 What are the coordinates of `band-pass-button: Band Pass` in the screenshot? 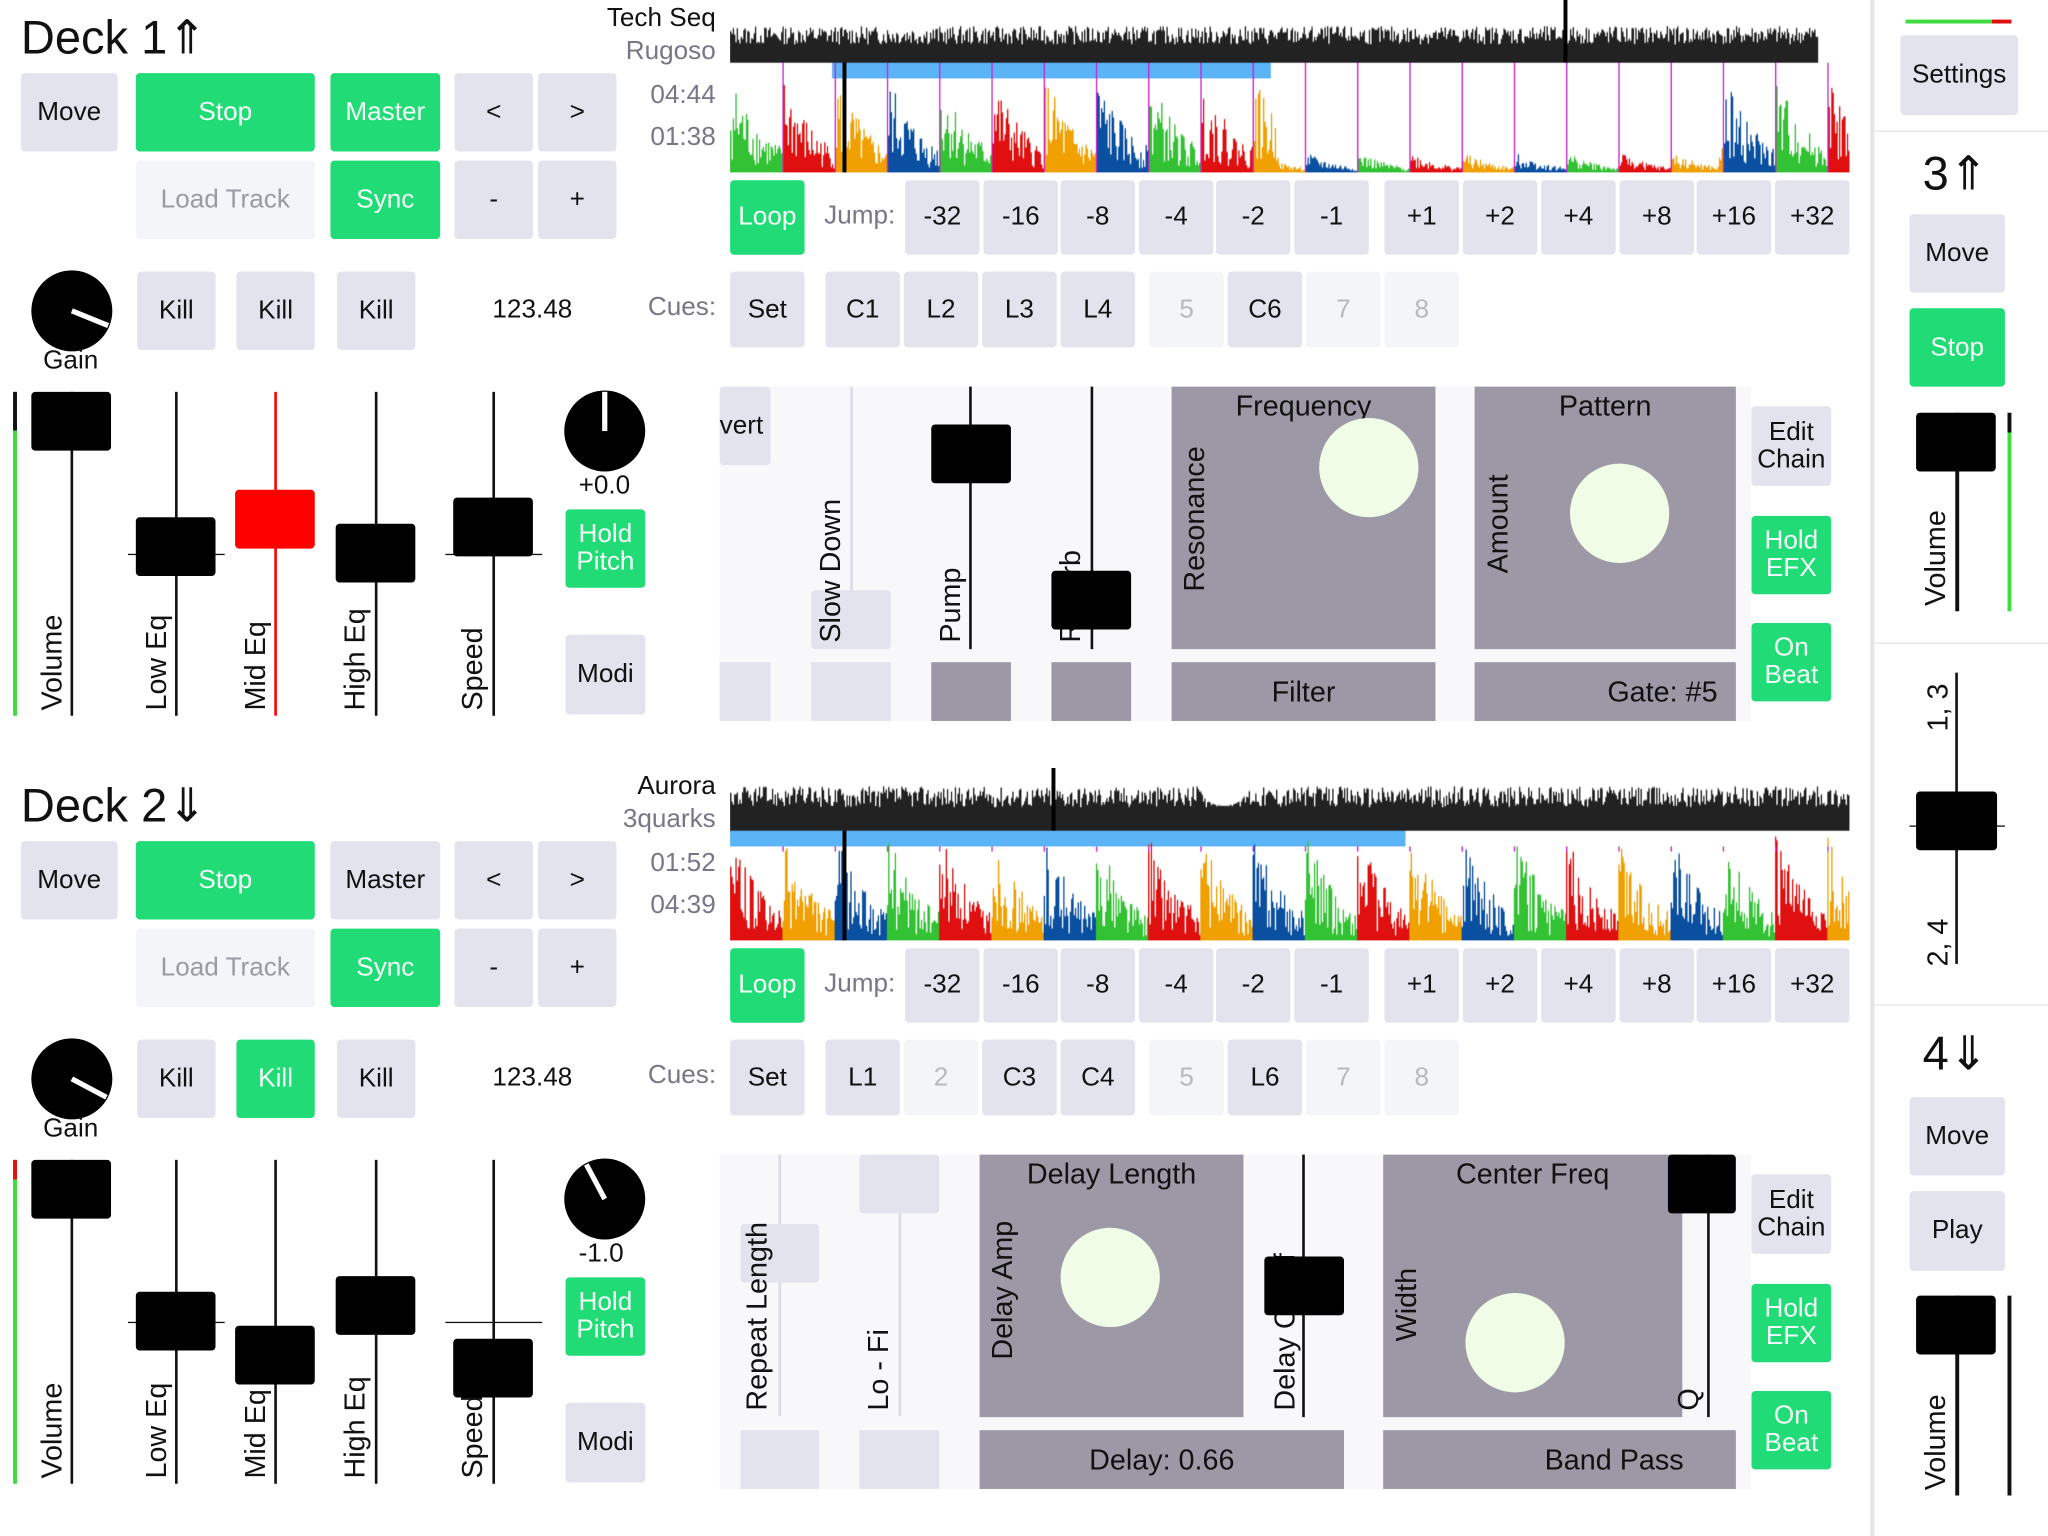 It's located at (1559, 1459).